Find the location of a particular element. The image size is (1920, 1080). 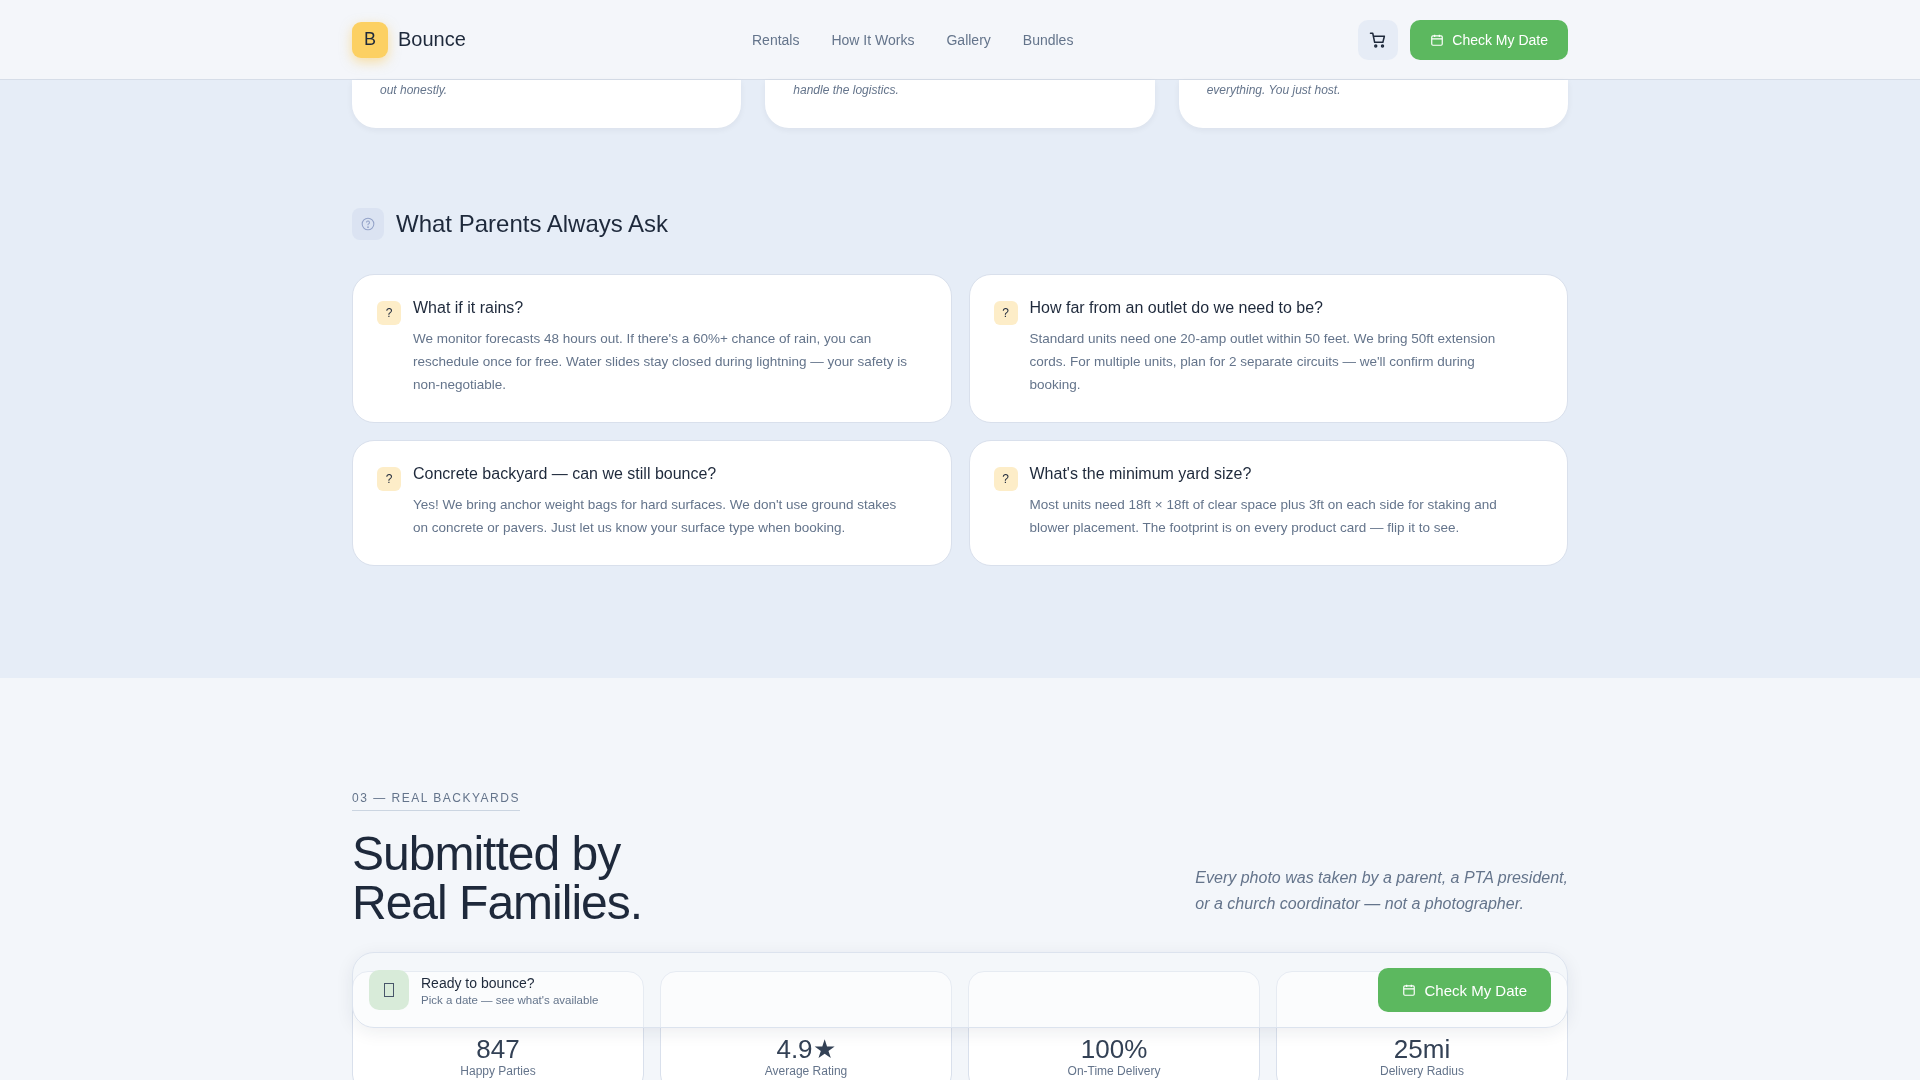

stat-label: Happy Parties is located at coordinates (498, 1071).